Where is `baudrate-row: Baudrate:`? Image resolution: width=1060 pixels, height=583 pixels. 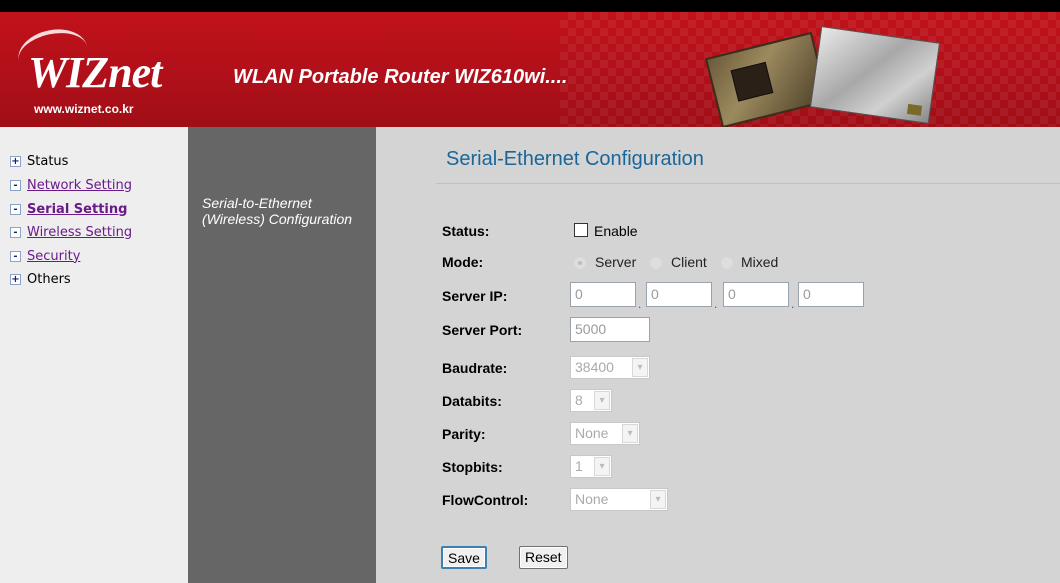 baudrate-row: Baudrate: is located at coordinates (474, 368).